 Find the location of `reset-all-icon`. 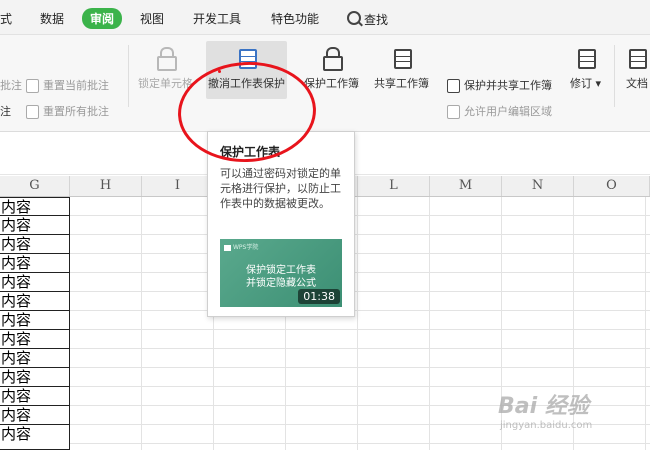

reset-all-icon is located at coordinates (32, 112).